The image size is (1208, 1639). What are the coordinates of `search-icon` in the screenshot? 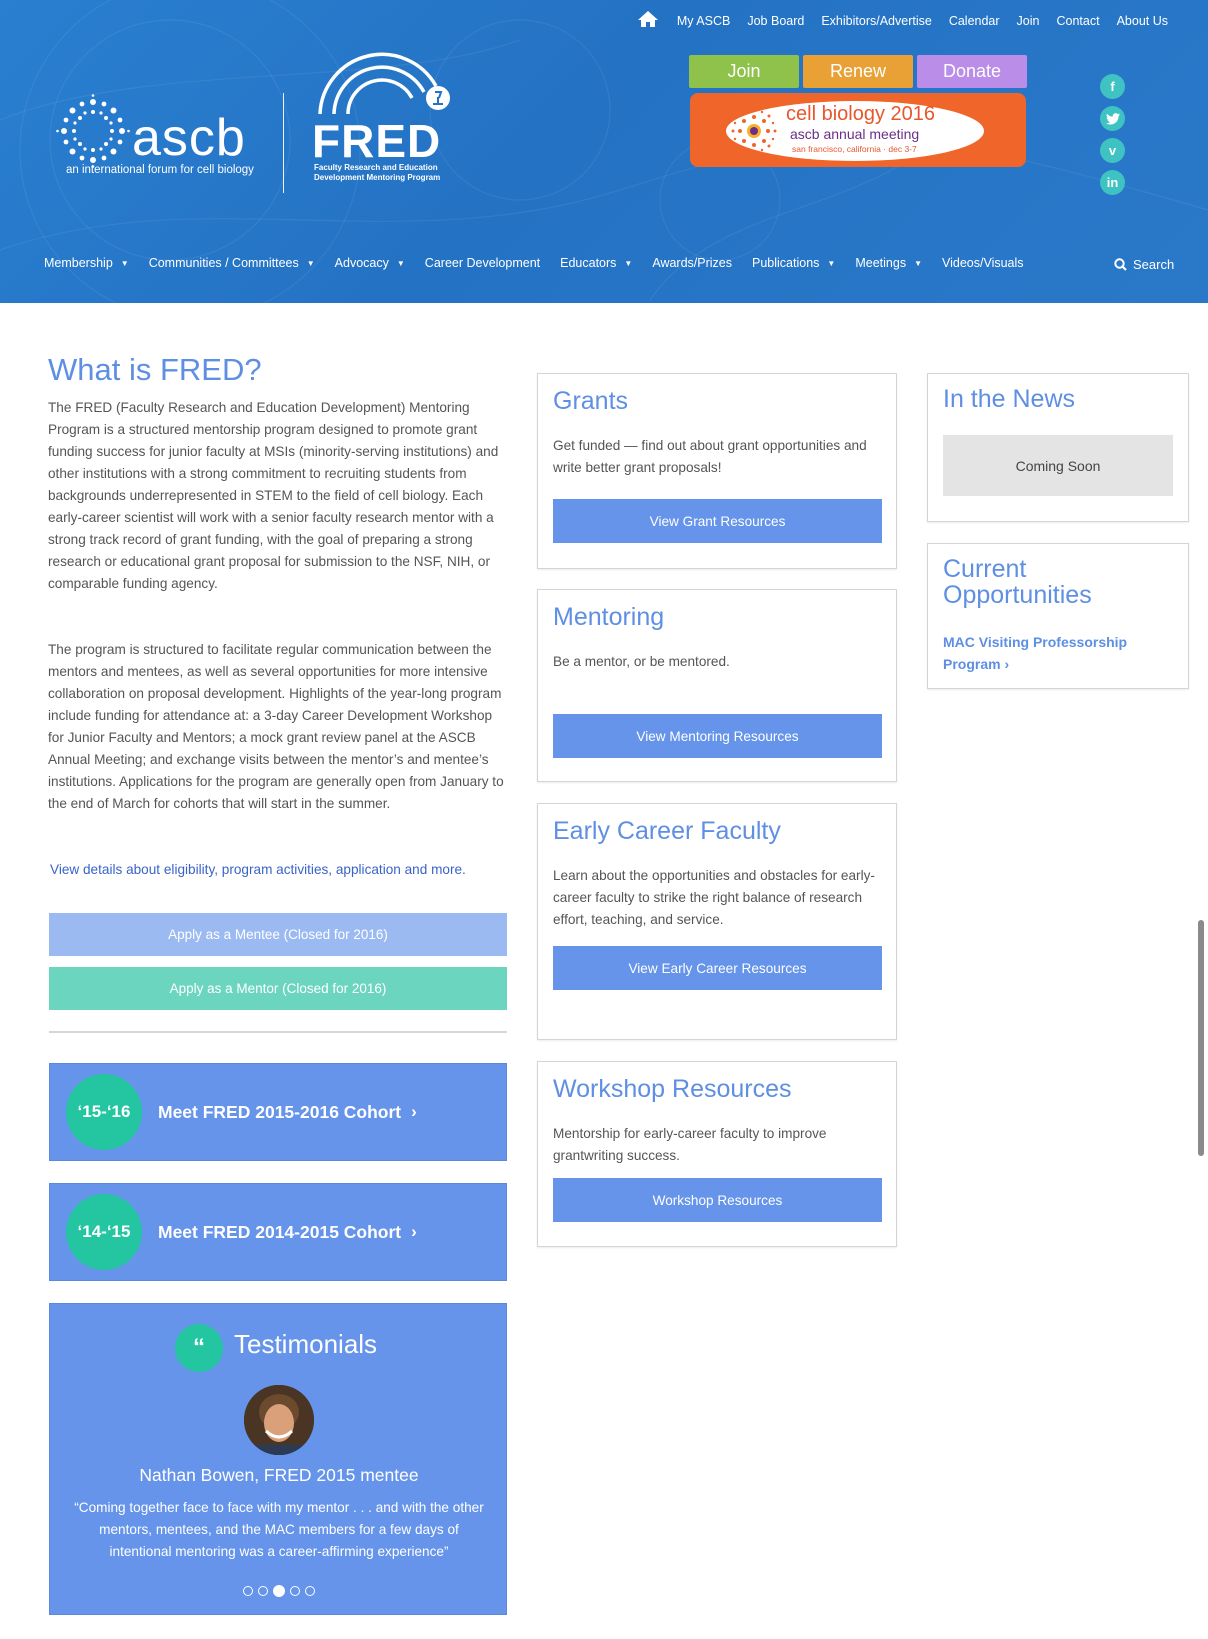 It's located at (1120, 264).